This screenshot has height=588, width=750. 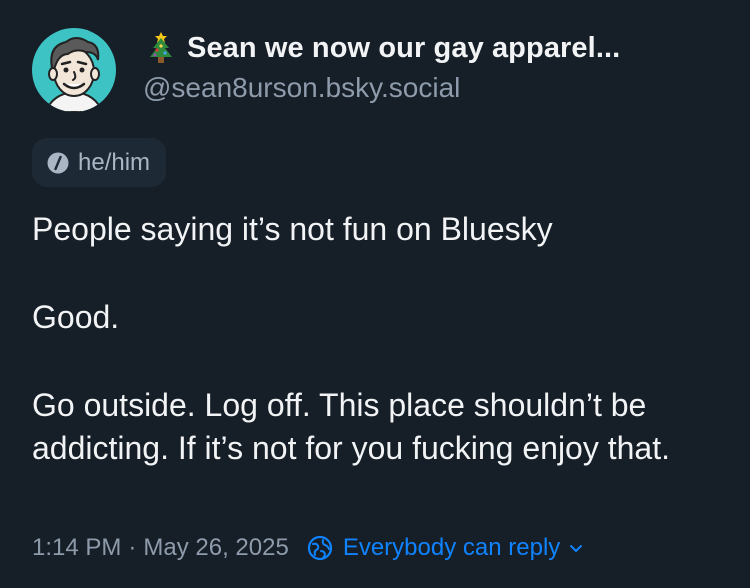 I want to click on pronoun-label: he/him, so click(x=114, y=162).